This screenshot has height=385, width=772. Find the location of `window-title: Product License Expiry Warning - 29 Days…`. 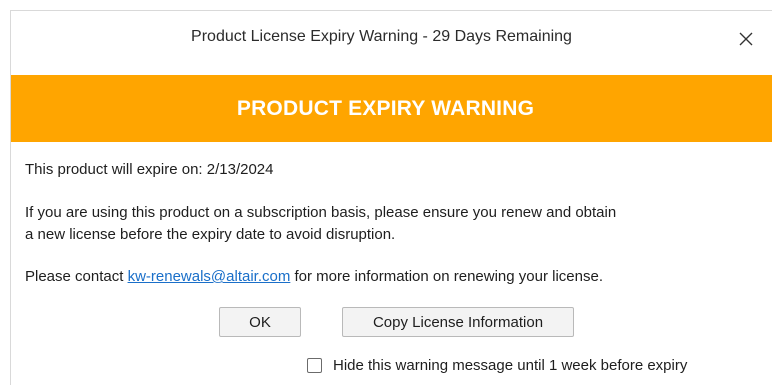

window-title: Product License Expiry Warning - 29 Days… is located at coordinates (381, 36).